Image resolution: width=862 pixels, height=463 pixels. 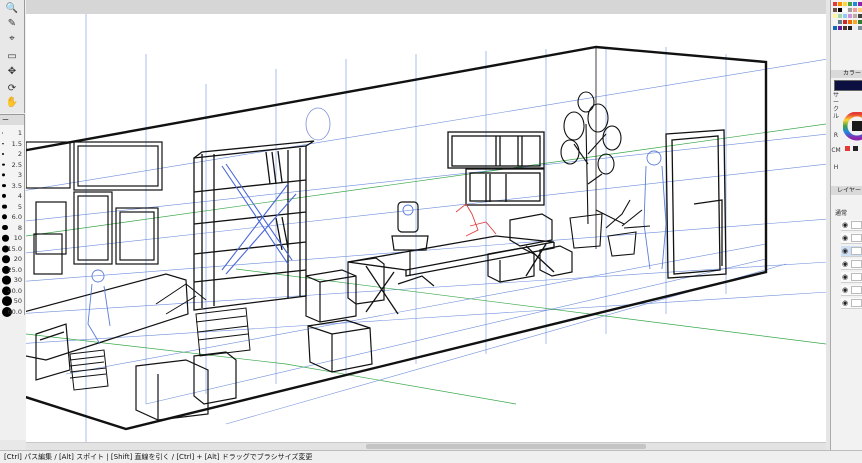 What do you see at coordinates (476, 220) in the screenshot?
I see `red-figure-sketch` at bounding box center [476, 220].